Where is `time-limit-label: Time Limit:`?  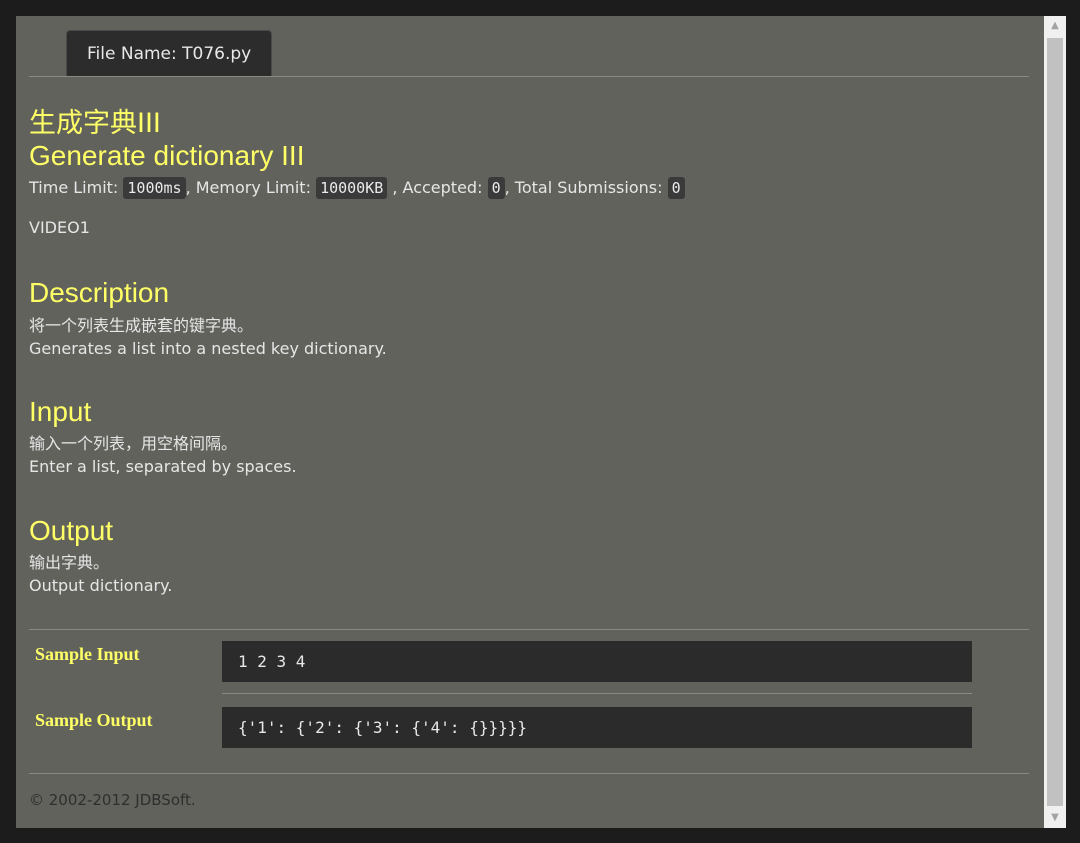 time-limit-label: Time Limit: is located at coordinates (74, 187).